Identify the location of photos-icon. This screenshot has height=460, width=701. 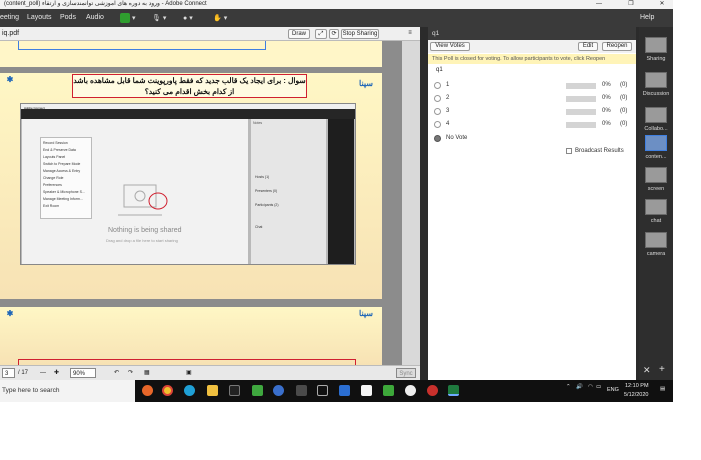
(344, 390).